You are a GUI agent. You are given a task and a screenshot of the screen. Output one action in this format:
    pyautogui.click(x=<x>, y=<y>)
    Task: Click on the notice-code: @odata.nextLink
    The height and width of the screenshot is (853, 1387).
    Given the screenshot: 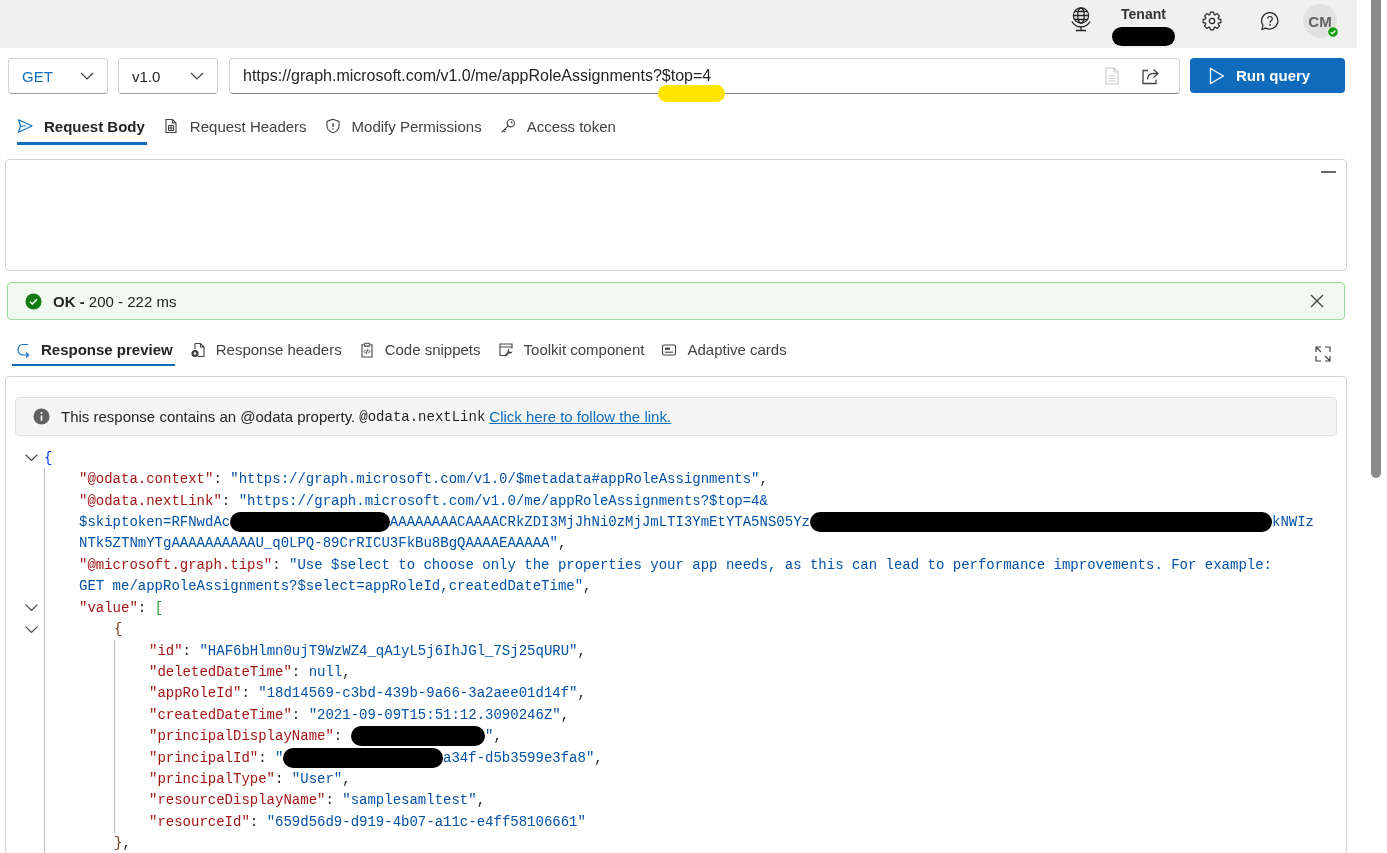 What is the action you would take?
    pyautogui.click(x=422, y=416)
    